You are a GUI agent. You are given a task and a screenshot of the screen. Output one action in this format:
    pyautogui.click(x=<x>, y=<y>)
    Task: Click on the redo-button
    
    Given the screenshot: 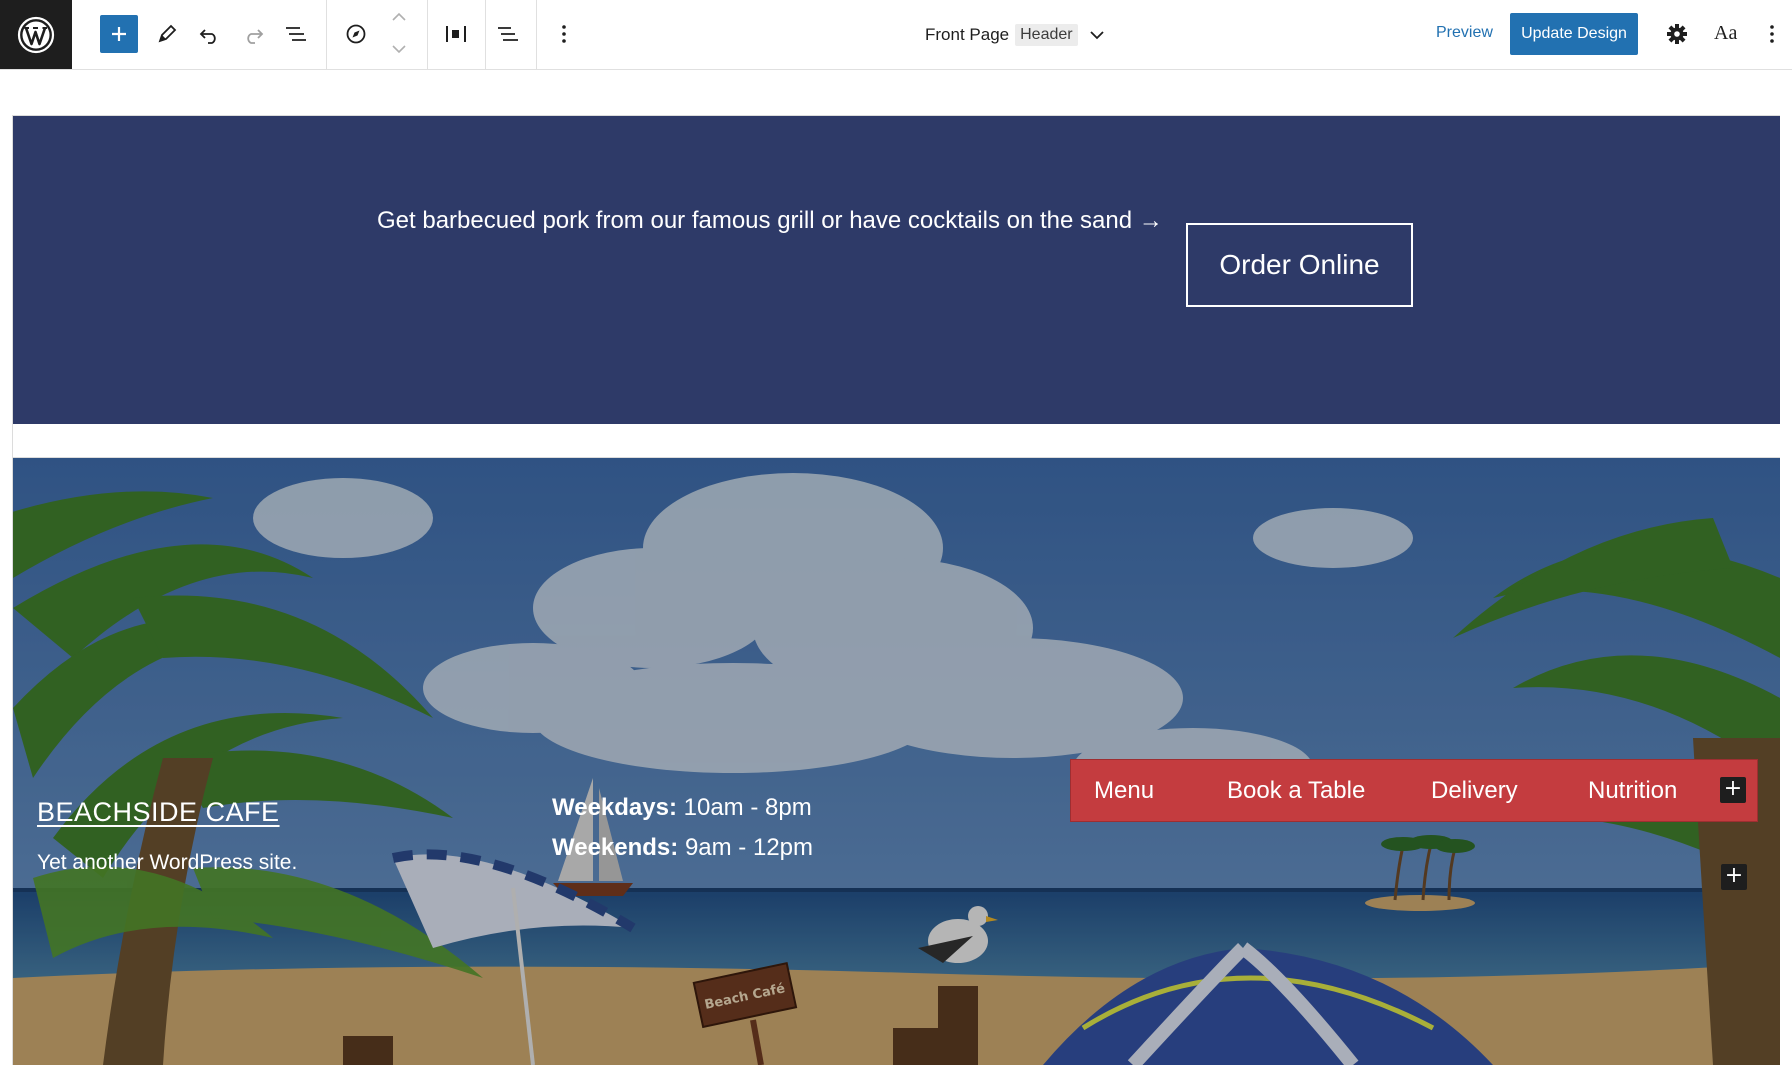 What is the action you would take?
    pyautogui.click(x=253, y=34)
    